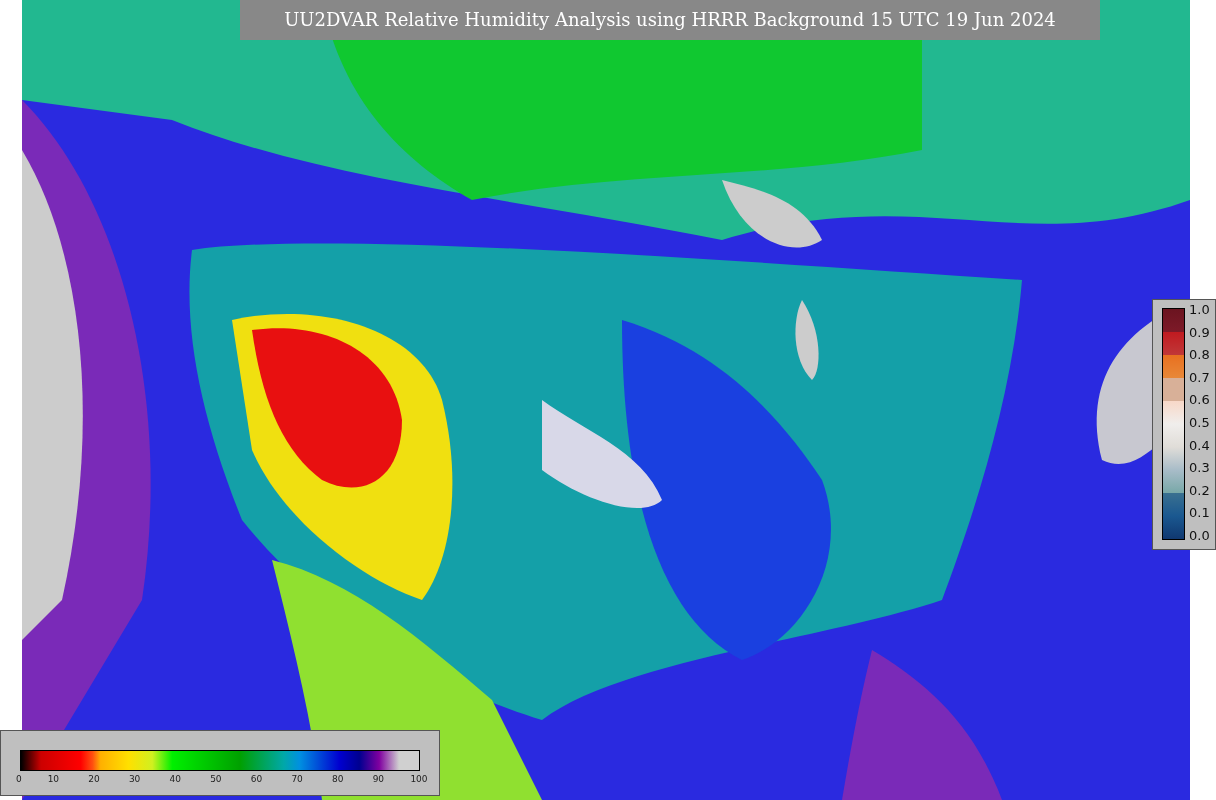 The height and width of the screenshot is (800, 1216). What do you see at coordinates (1199, 332) in the screenshot?
I see `legend-label: 0.9` at bounding box center [1199, 332].